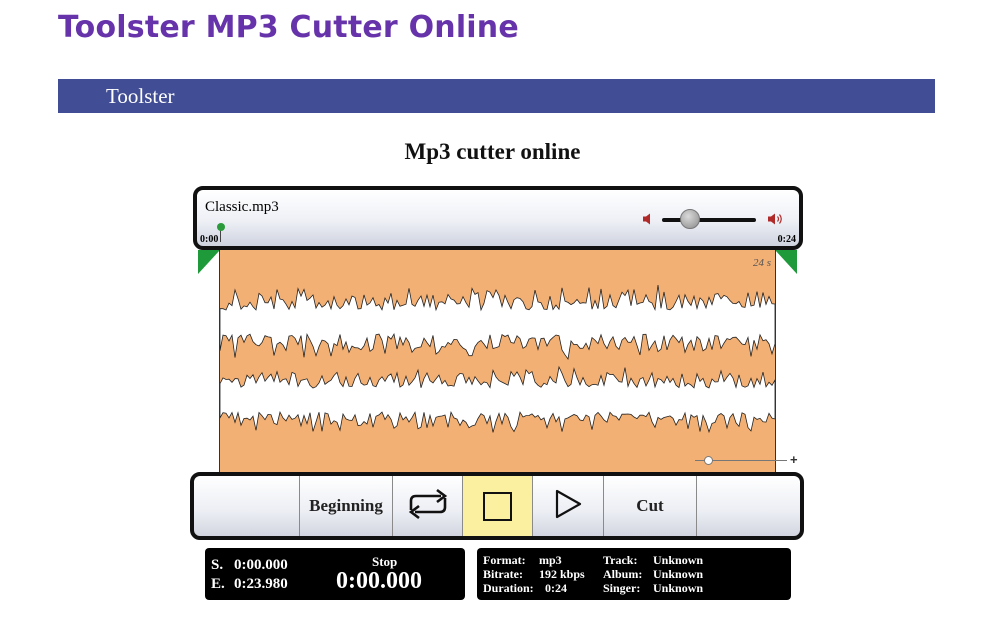 The image size is (985, 629). What do you see at coordinates (508, 588) in the screenshot?
I see `duration-label: Duration:` at bounding box center [508, 588].